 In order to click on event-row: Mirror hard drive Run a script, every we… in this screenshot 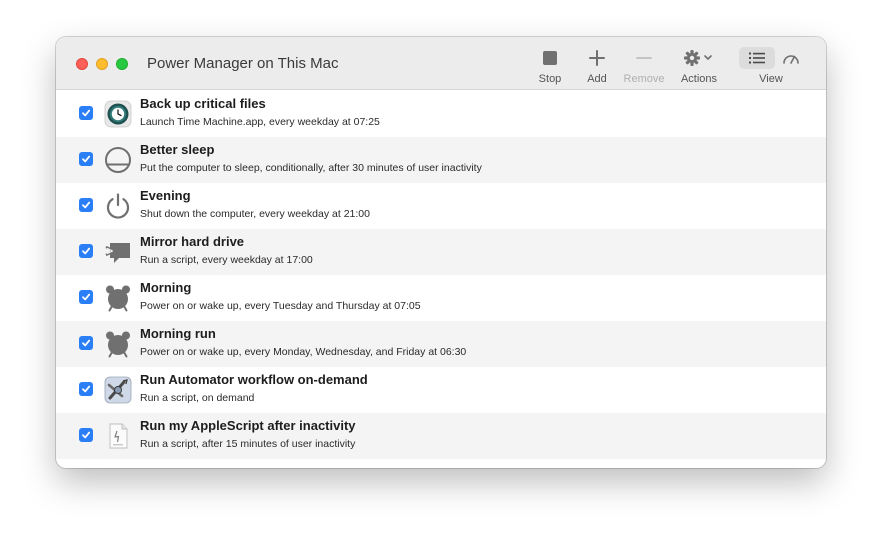, I will do `click(441, 252)`.